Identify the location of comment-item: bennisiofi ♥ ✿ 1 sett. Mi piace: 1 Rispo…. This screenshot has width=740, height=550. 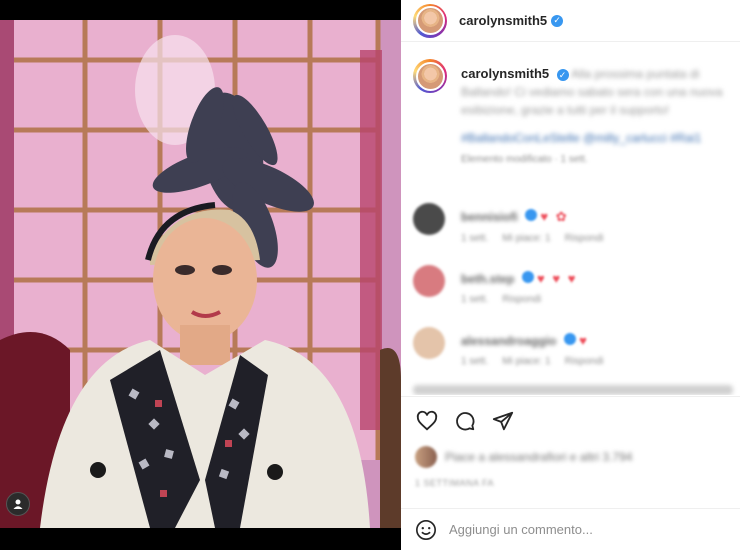
(573, 228).